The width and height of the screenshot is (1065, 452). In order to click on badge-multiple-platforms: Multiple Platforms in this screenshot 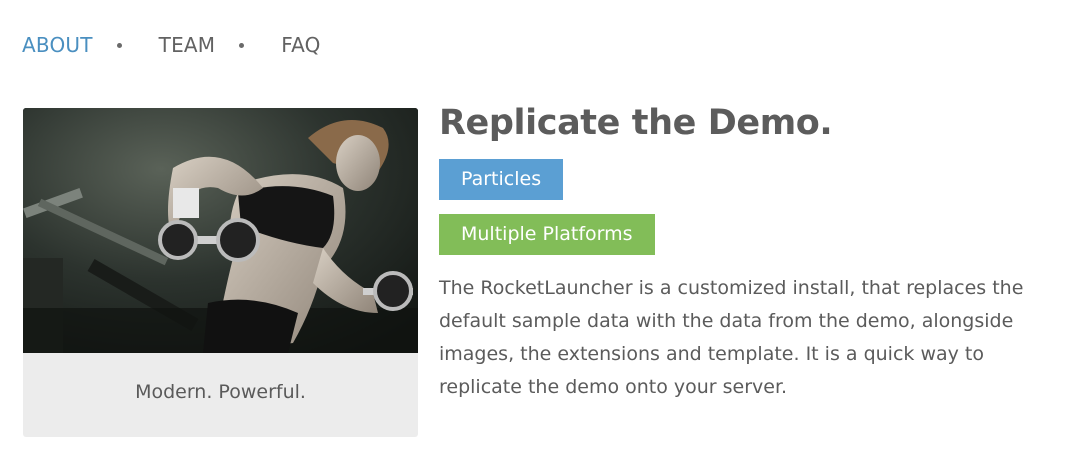, I will do `click(547, 234)`.